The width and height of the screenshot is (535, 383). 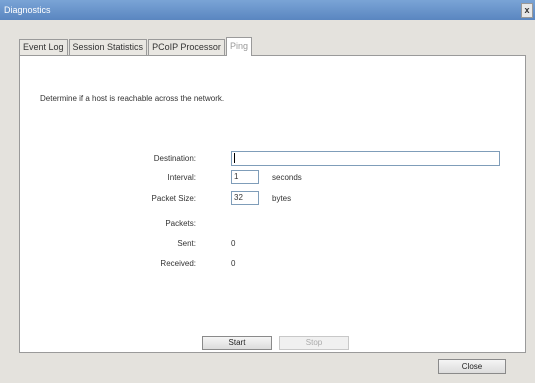 I want to click on packet-size-unit: bytes, so click(x=282, y=198).